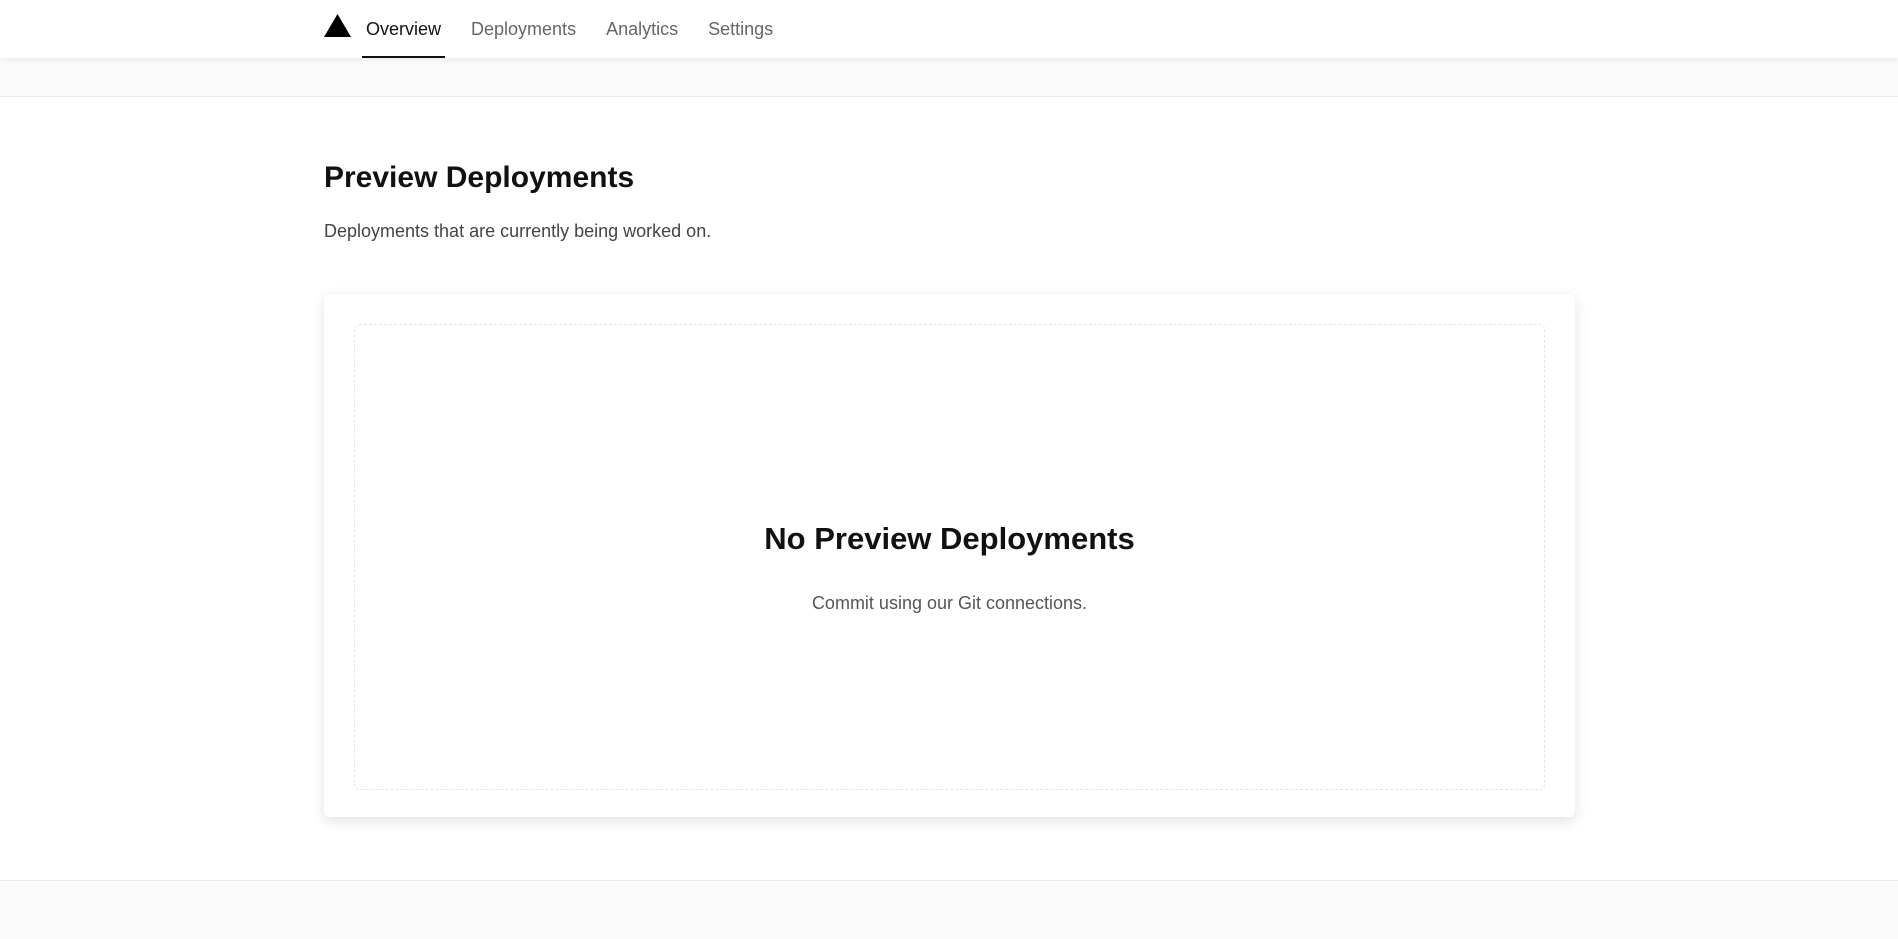 The image size is (1898, 939). I want to click on empty-state-title: No Preview Deployments, so click(949, 538).